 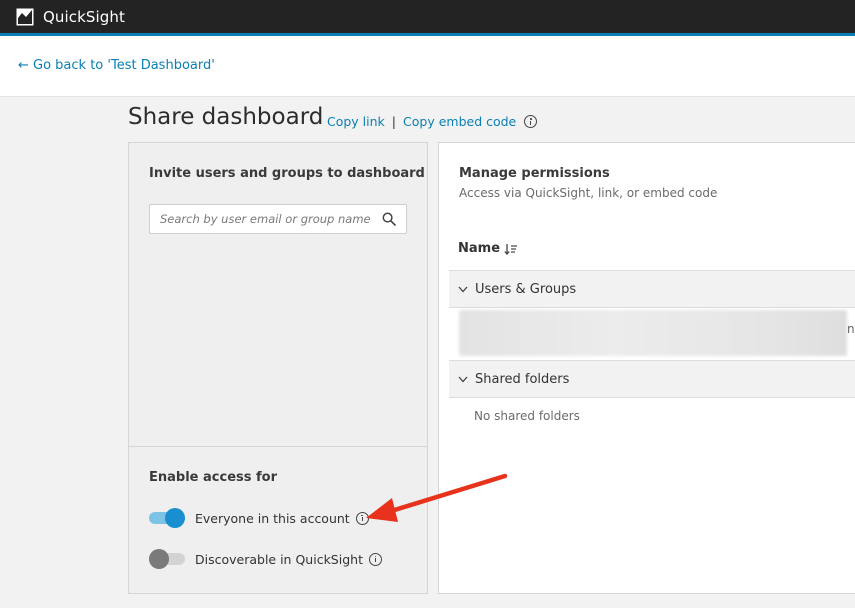 I want to click on header-actions: Copy link | Copy embed code, so click(x=432, y=121).